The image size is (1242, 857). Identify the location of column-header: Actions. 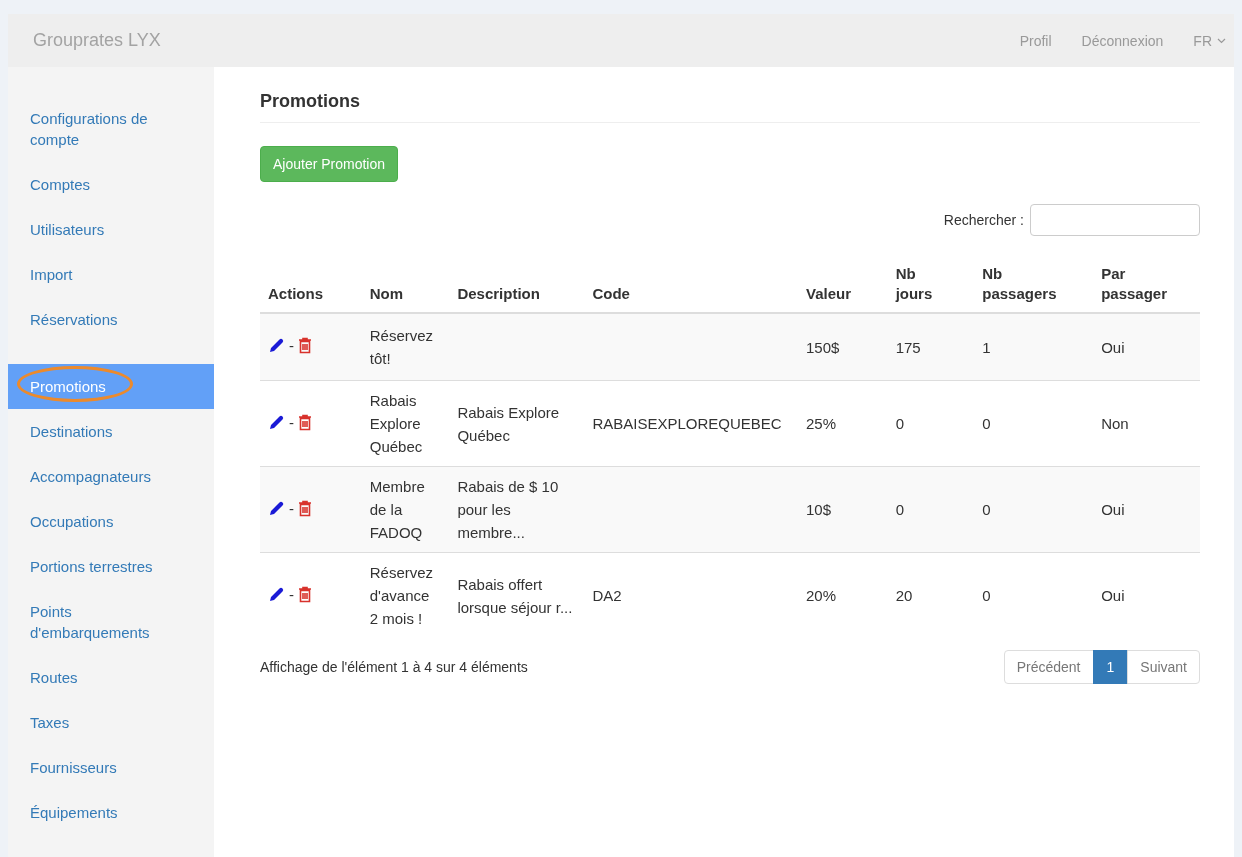
(295, 294).